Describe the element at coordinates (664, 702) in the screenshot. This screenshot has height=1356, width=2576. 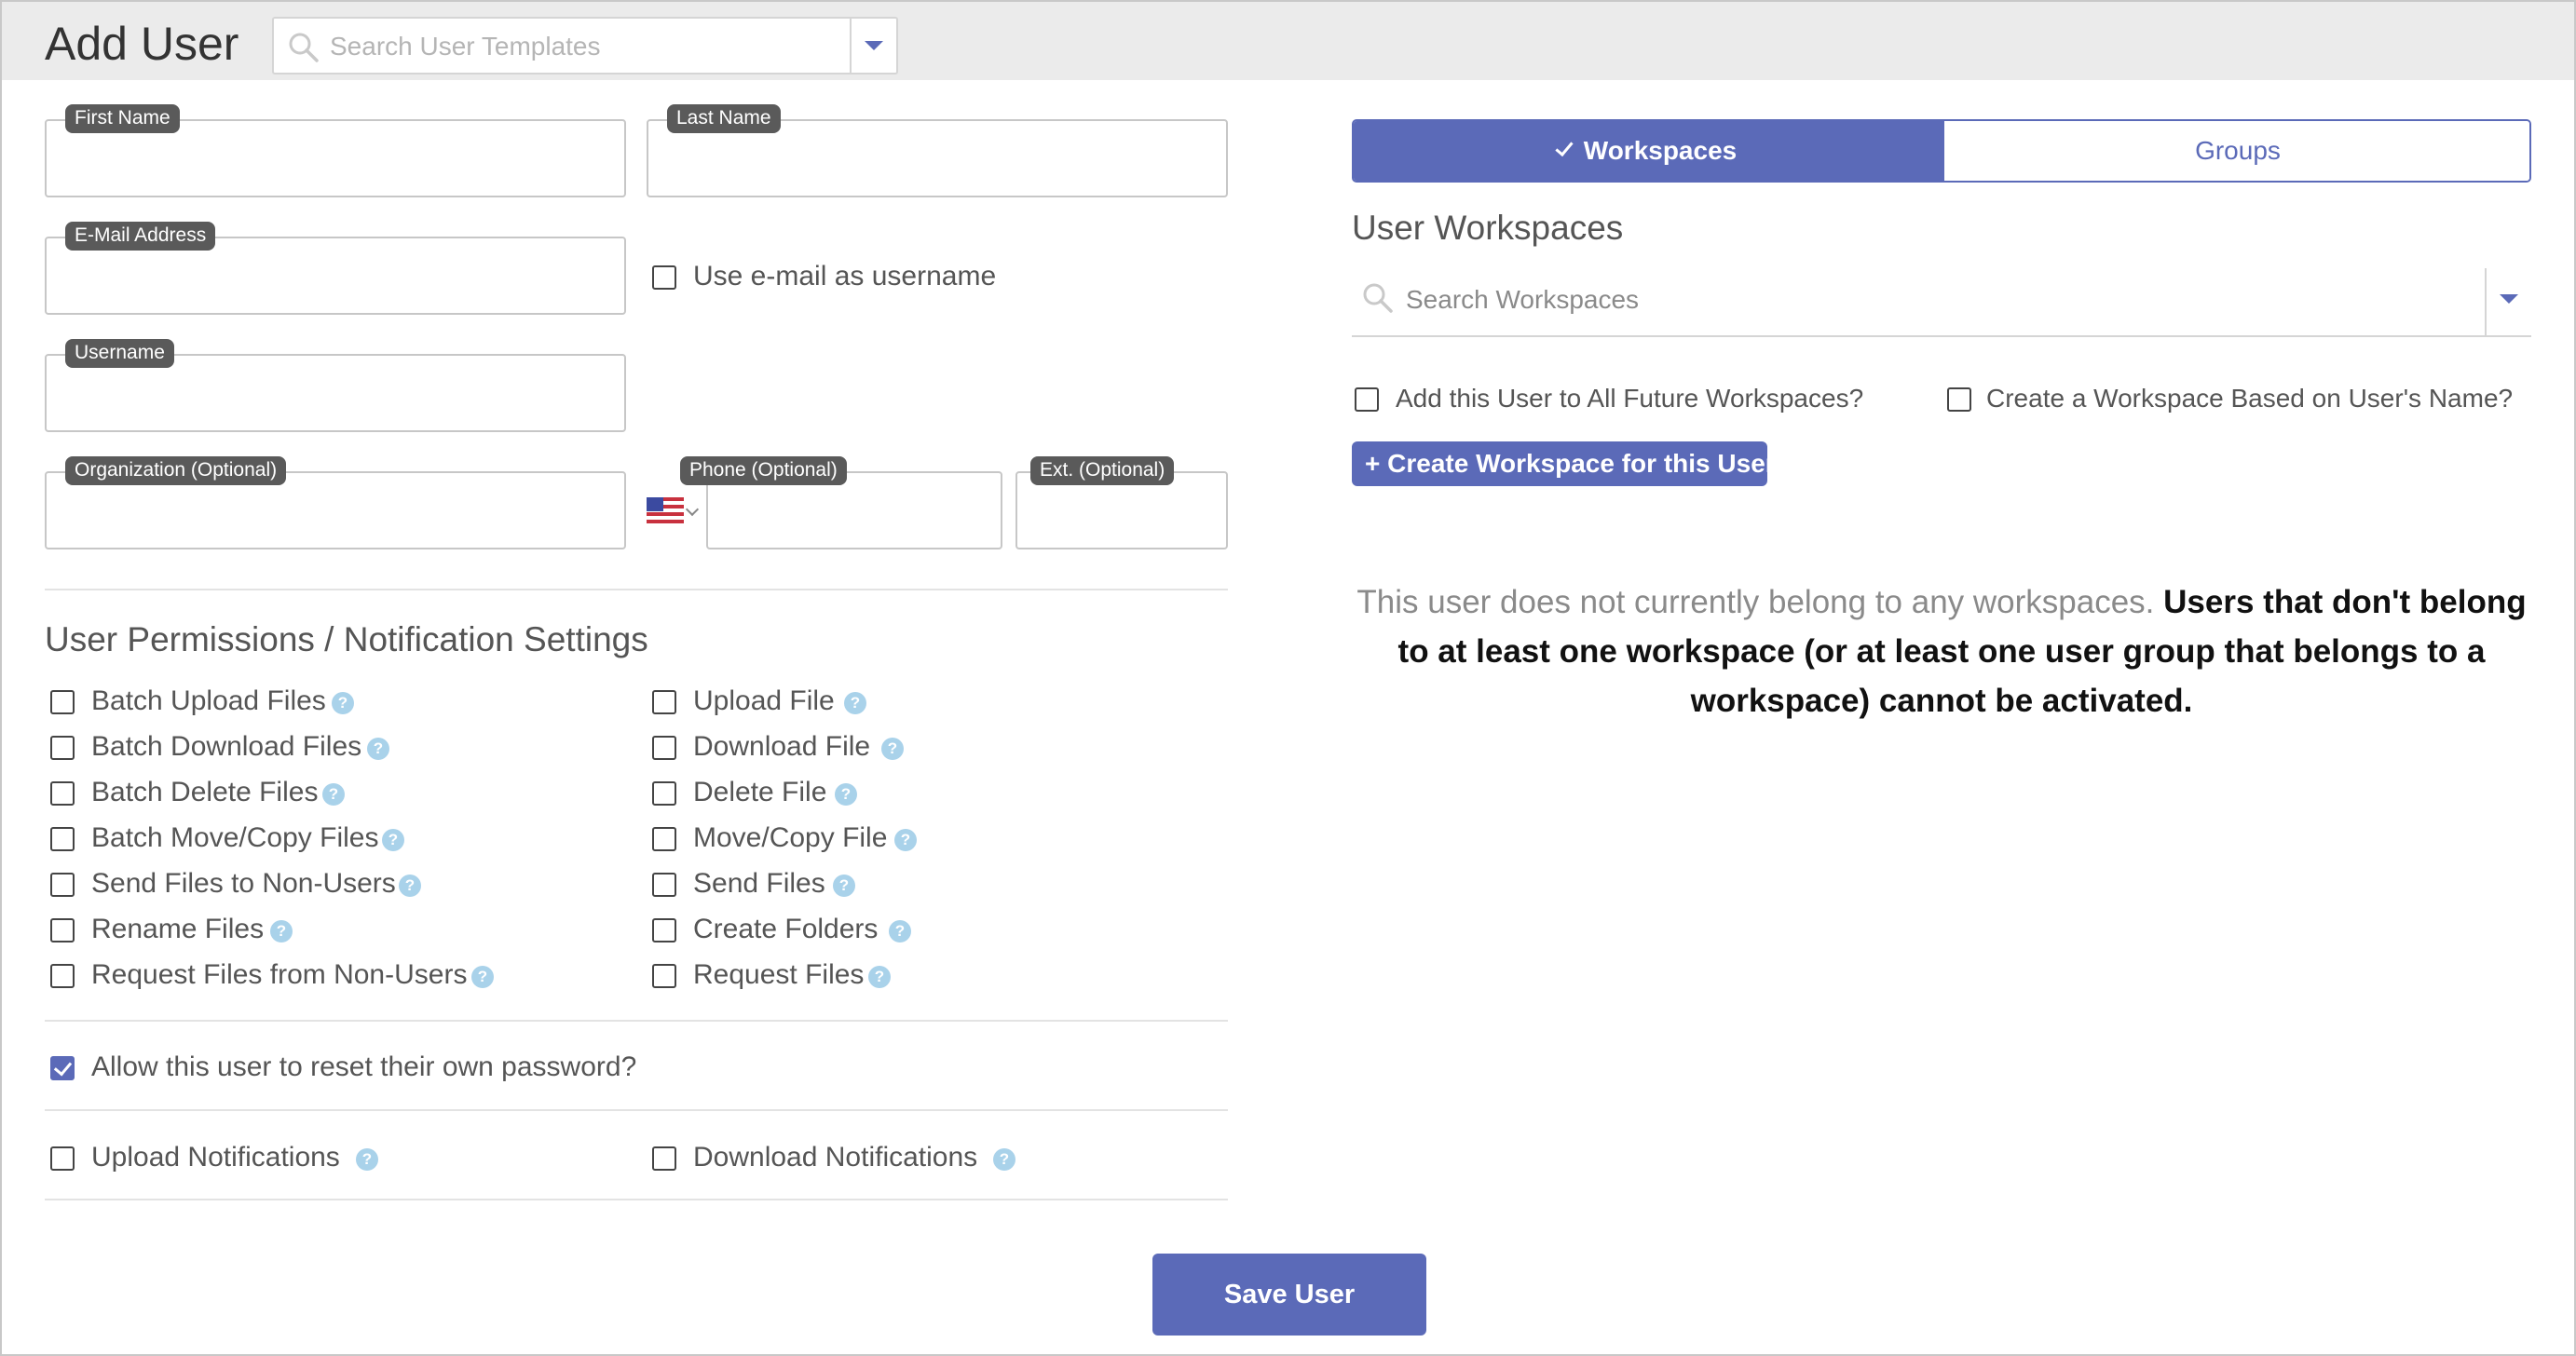
I see `upload-file-checkbox` at that location.